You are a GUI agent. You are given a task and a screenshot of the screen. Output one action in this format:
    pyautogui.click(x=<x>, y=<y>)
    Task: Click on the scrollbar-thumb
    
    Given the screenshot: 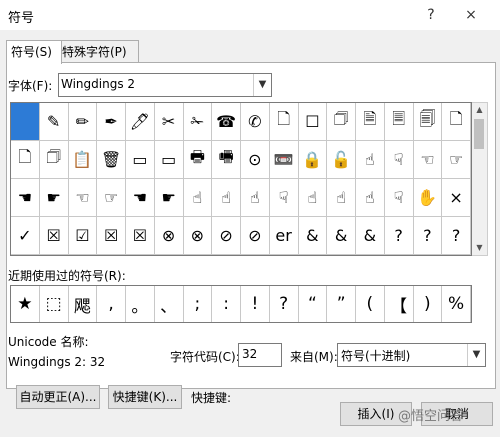 What is the action you would take?
    pyautogui.click(x=479, y=134)
    